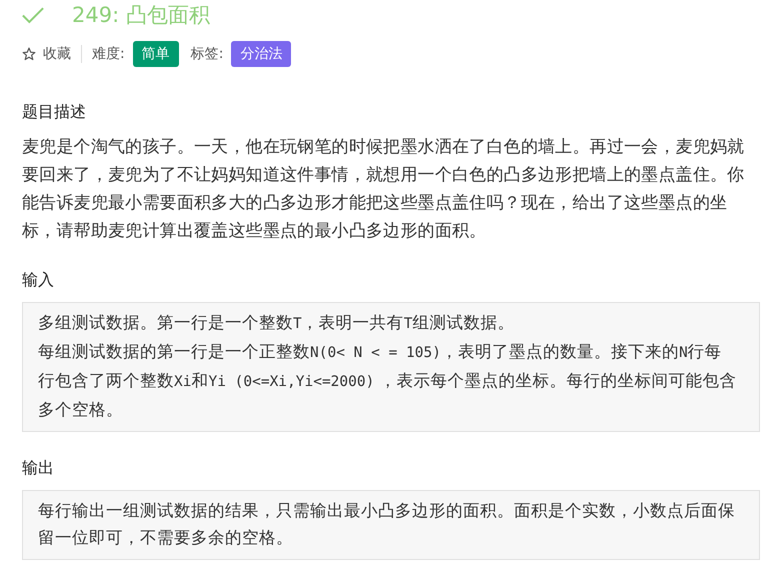  Describe the element at coordinates (277, 323) in the screenshot. I see `paragraph: 多组测试数据。第一行是一个整数T，表明一共有T组测试数据。` at that location.